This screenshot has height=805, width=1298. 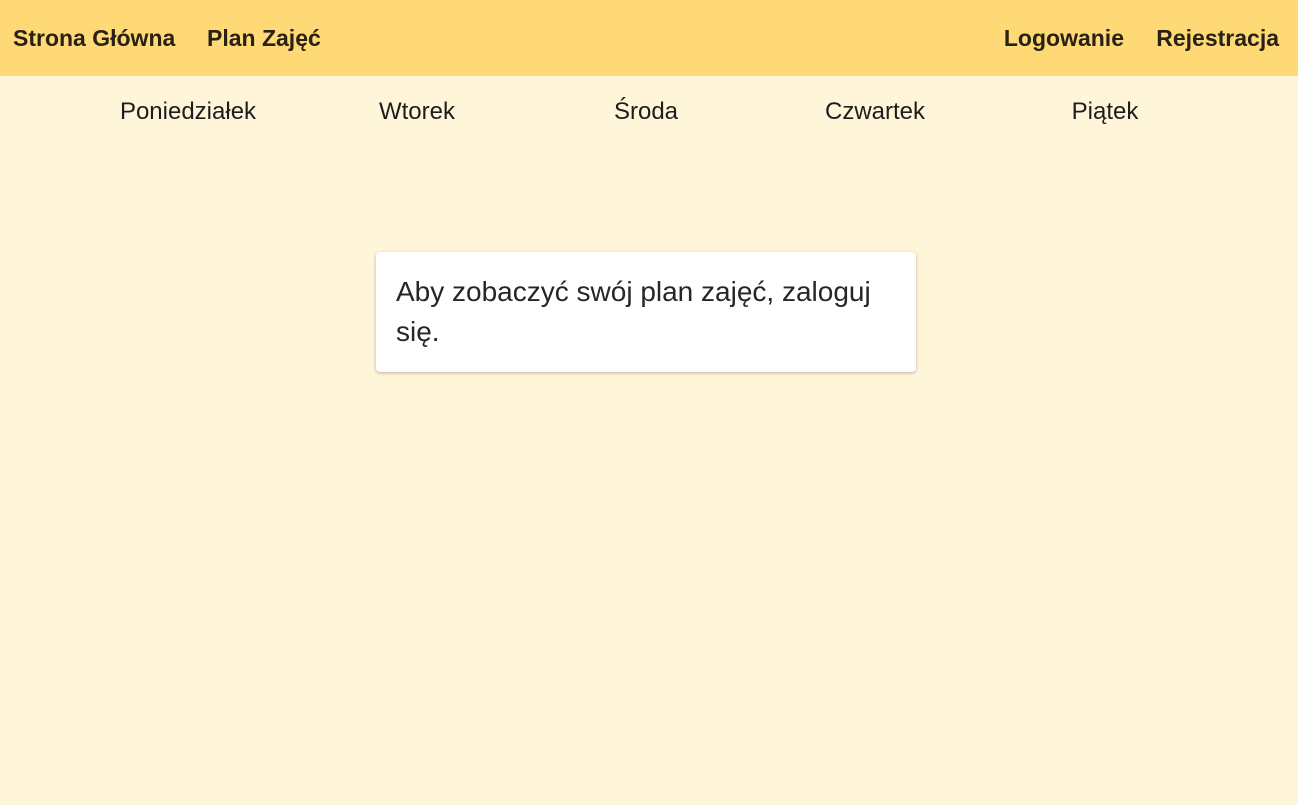 I want to click on nav-link-home: Strona Główna, so click(x=94, y=38).